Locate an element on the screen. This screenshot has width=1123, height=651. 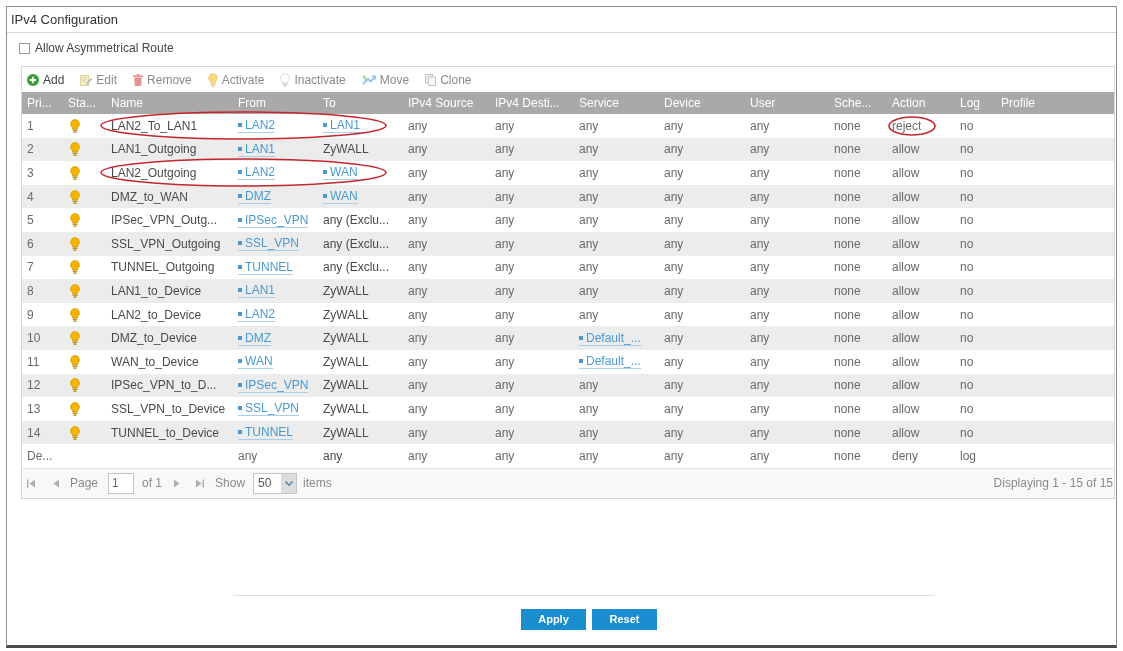
trash-icon is located at coordinates (138, 79).